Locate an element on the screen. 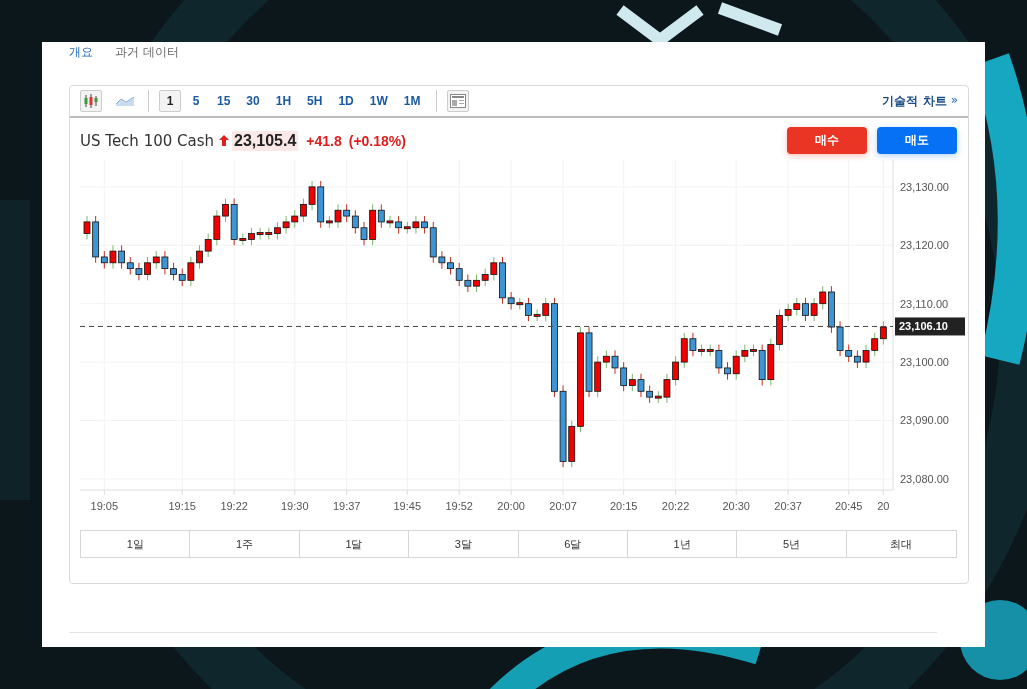  interval-button: 5H is located at coordinates (315, 101).